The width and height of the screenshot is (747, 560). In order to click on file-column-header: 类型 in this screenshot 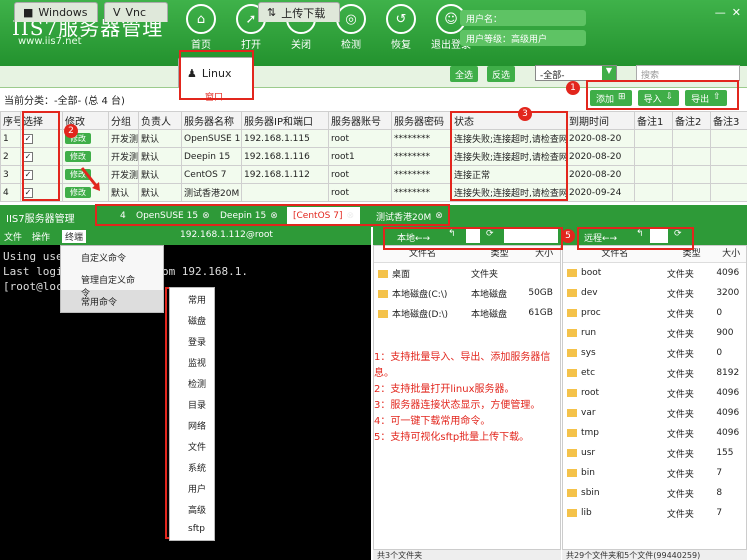, I will do `click(499, 254)`.